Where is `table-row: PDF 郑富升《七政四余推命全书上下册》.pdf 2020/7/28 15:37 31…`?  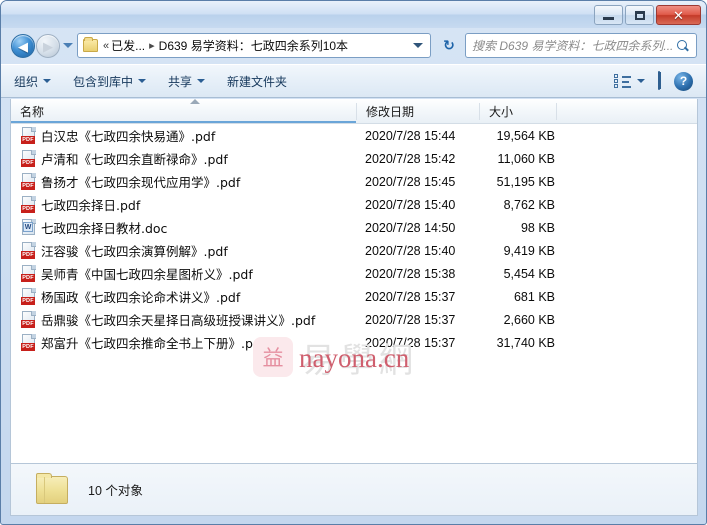 table-row: PDF 郑富升《七政四余推命全书上下册》.pdf 2020/7/28 15:37 31… is located at coordinates (354, 342).